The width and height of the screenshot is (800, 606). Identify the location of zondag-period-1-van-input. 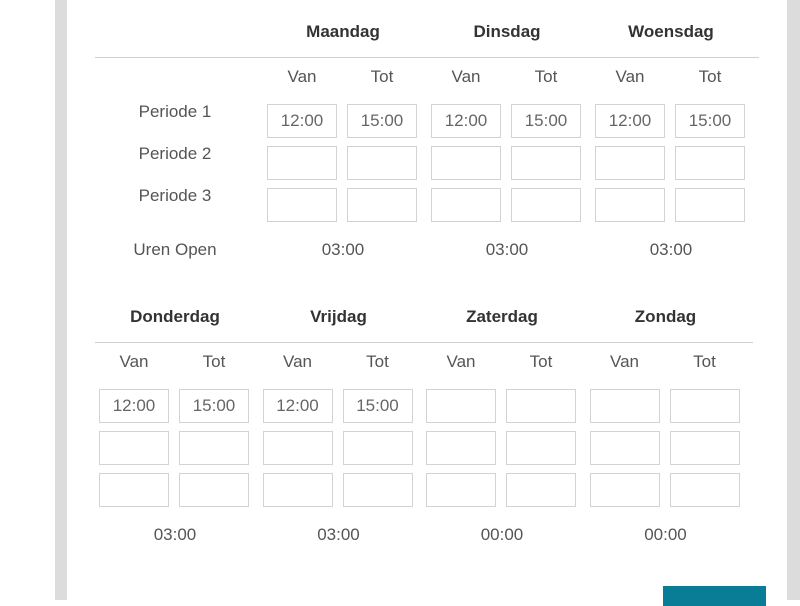
(624, 406).